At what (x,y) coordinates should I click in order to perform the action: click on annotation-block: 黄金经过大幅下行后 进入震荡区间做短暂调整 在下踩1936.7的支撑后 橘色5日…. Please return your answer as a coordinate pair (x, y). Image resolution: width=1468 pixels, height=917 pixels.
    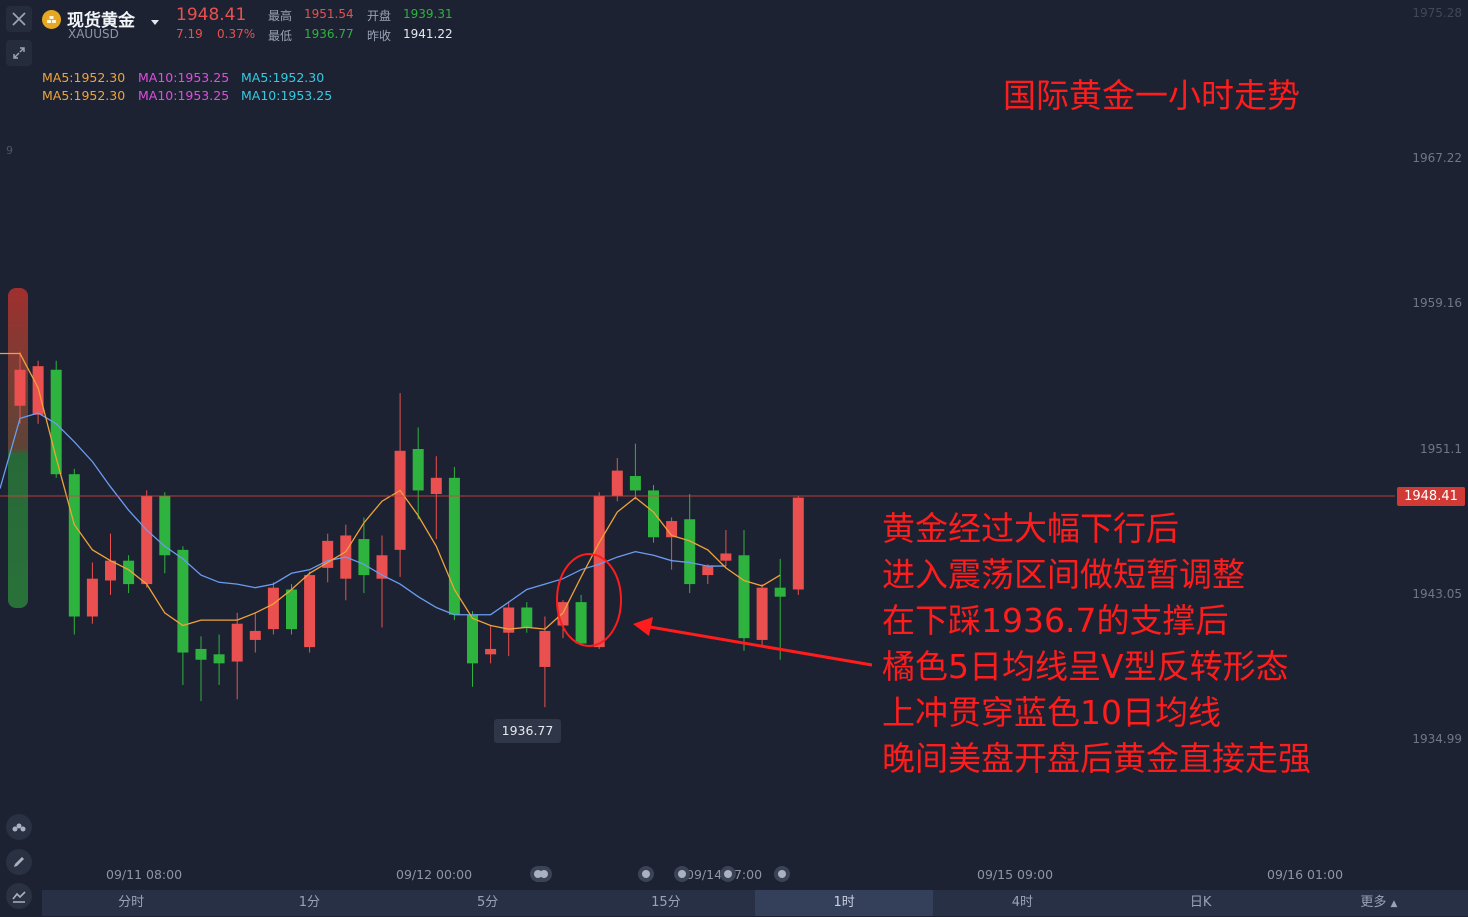
    Looking at the image, I should click on (1096, 644).